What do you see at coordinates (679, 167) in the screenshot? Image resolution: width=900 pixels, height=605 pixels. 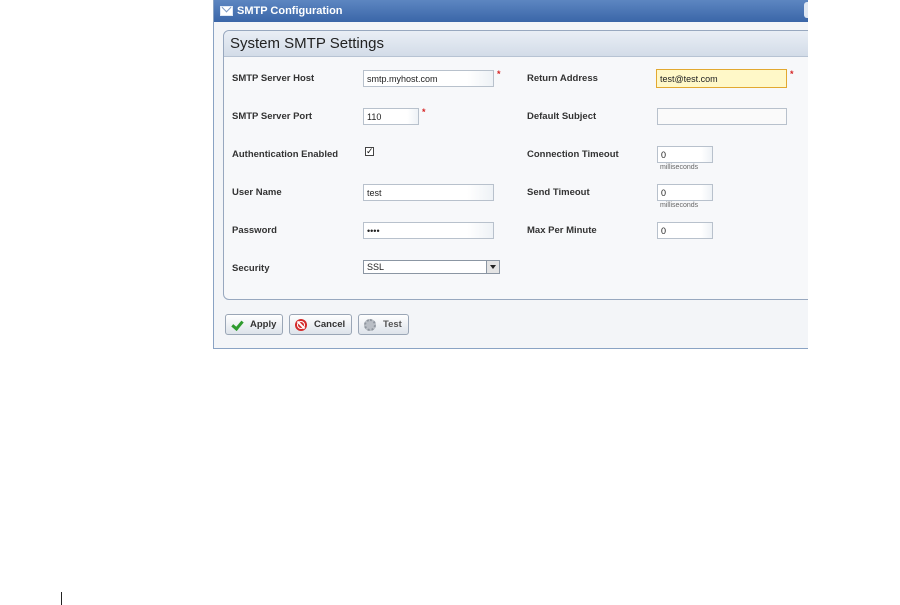 I see `connection-timeout-unit: milliseconds` at bounding box center [679, 167].